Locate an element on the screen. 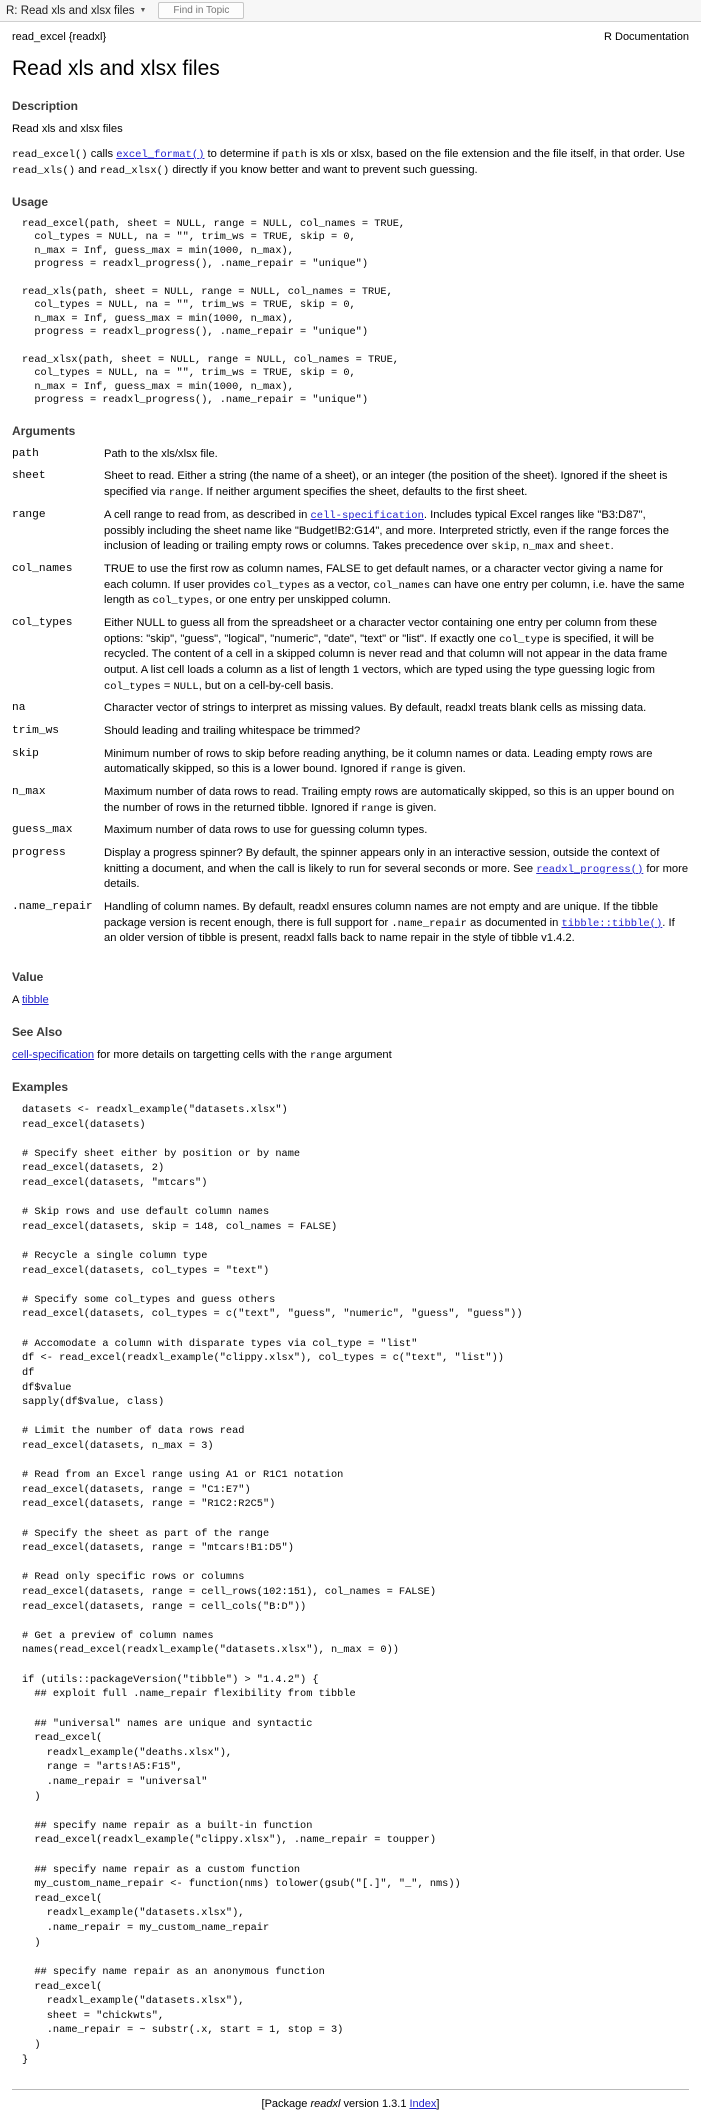 The height and width of the screenshot is (2120, 701). code-path: path is located at coordinates (294, 154).